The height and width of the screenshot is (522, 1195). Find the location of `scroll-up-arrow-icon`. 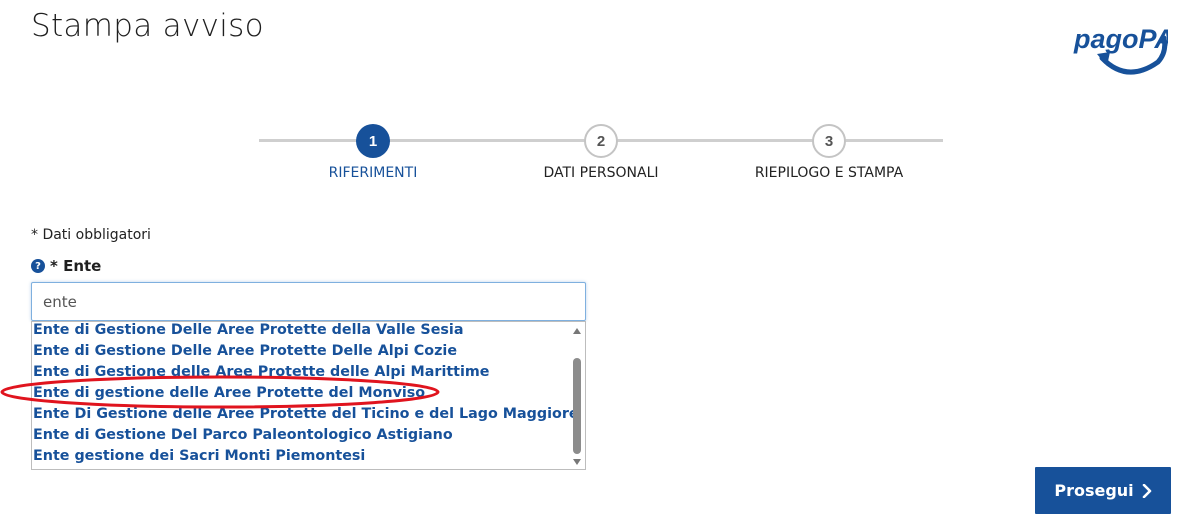

scroll-up-arrow-icon is located at coordinates (577, 331).